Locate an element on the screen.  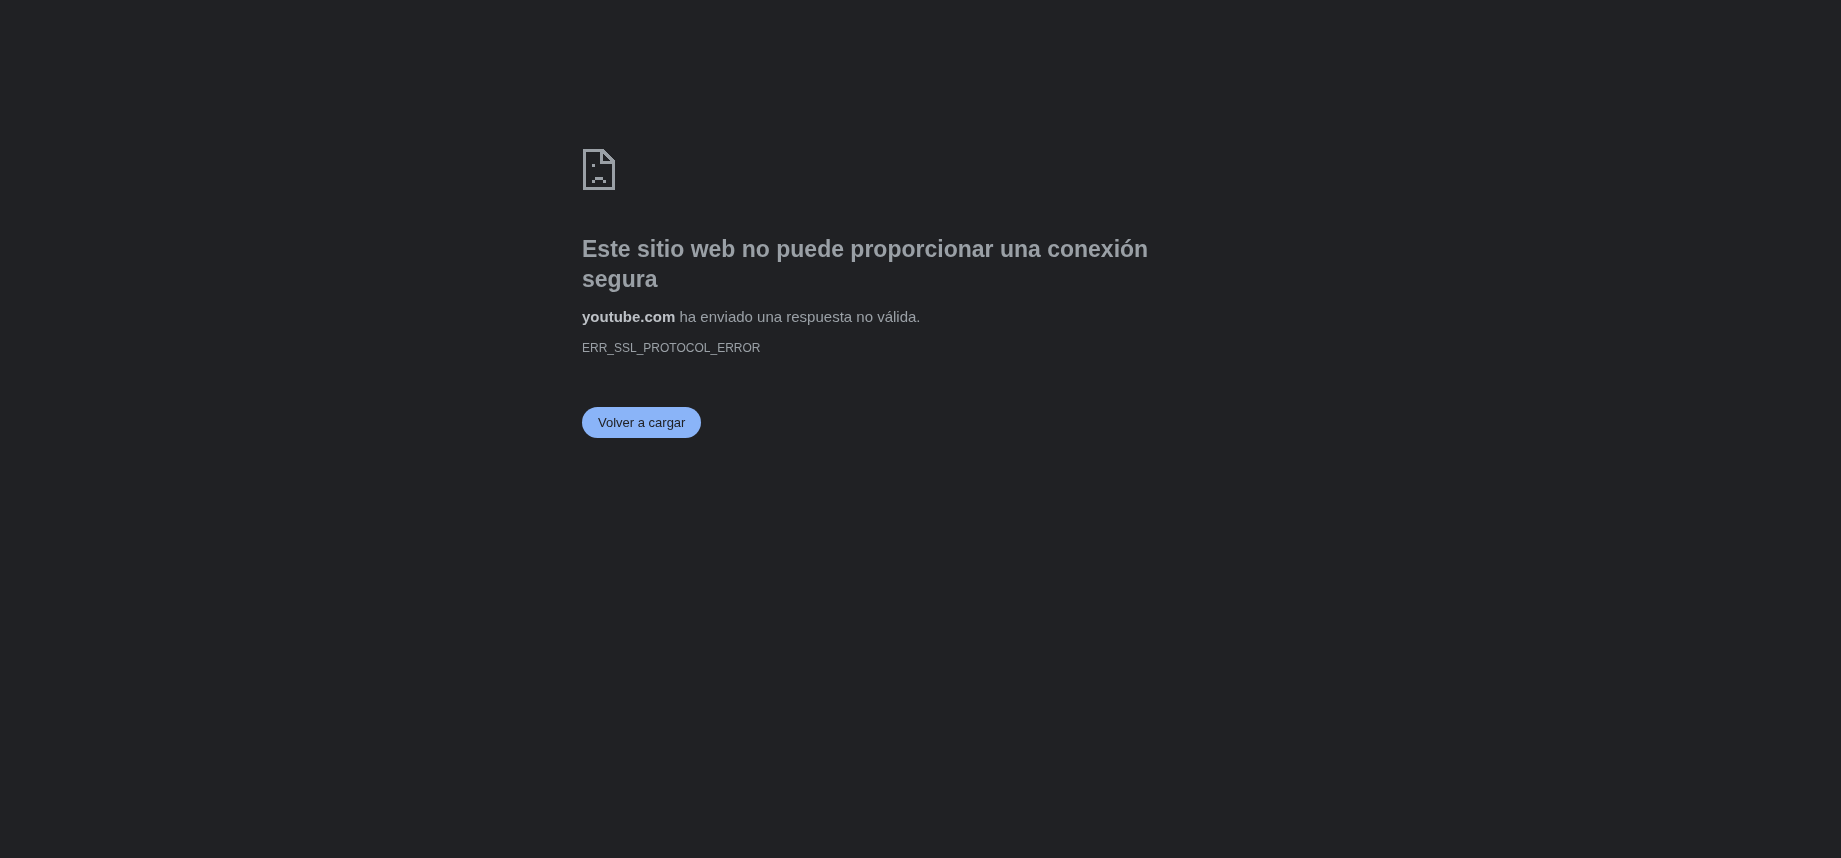
reload-button: Volver a cargar is located at coordinates (642, 422).